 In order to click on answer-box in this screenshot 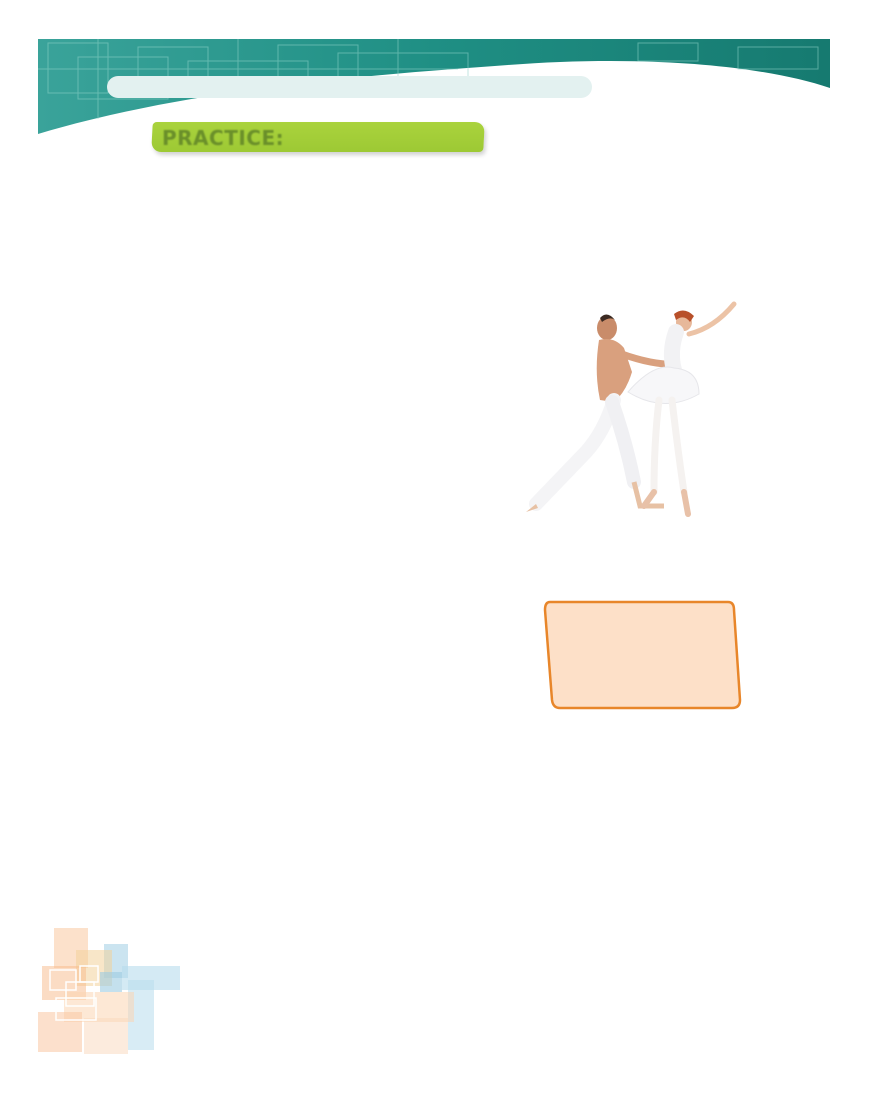, I will do `click(643, 655)`.